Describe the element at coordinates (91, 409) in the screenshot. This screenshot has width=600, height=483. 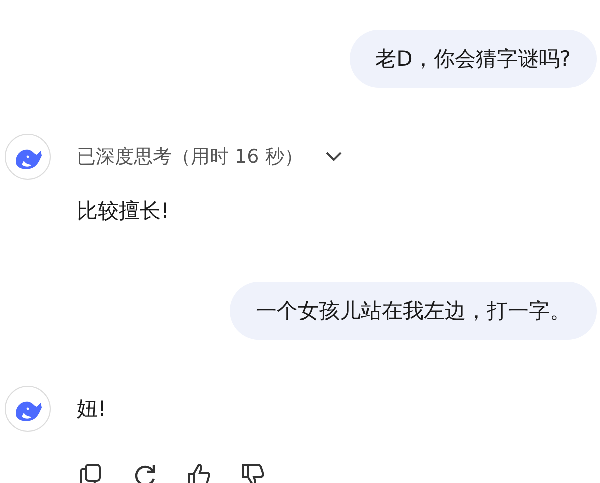
I see `assistant-message: 妞!` at that location.